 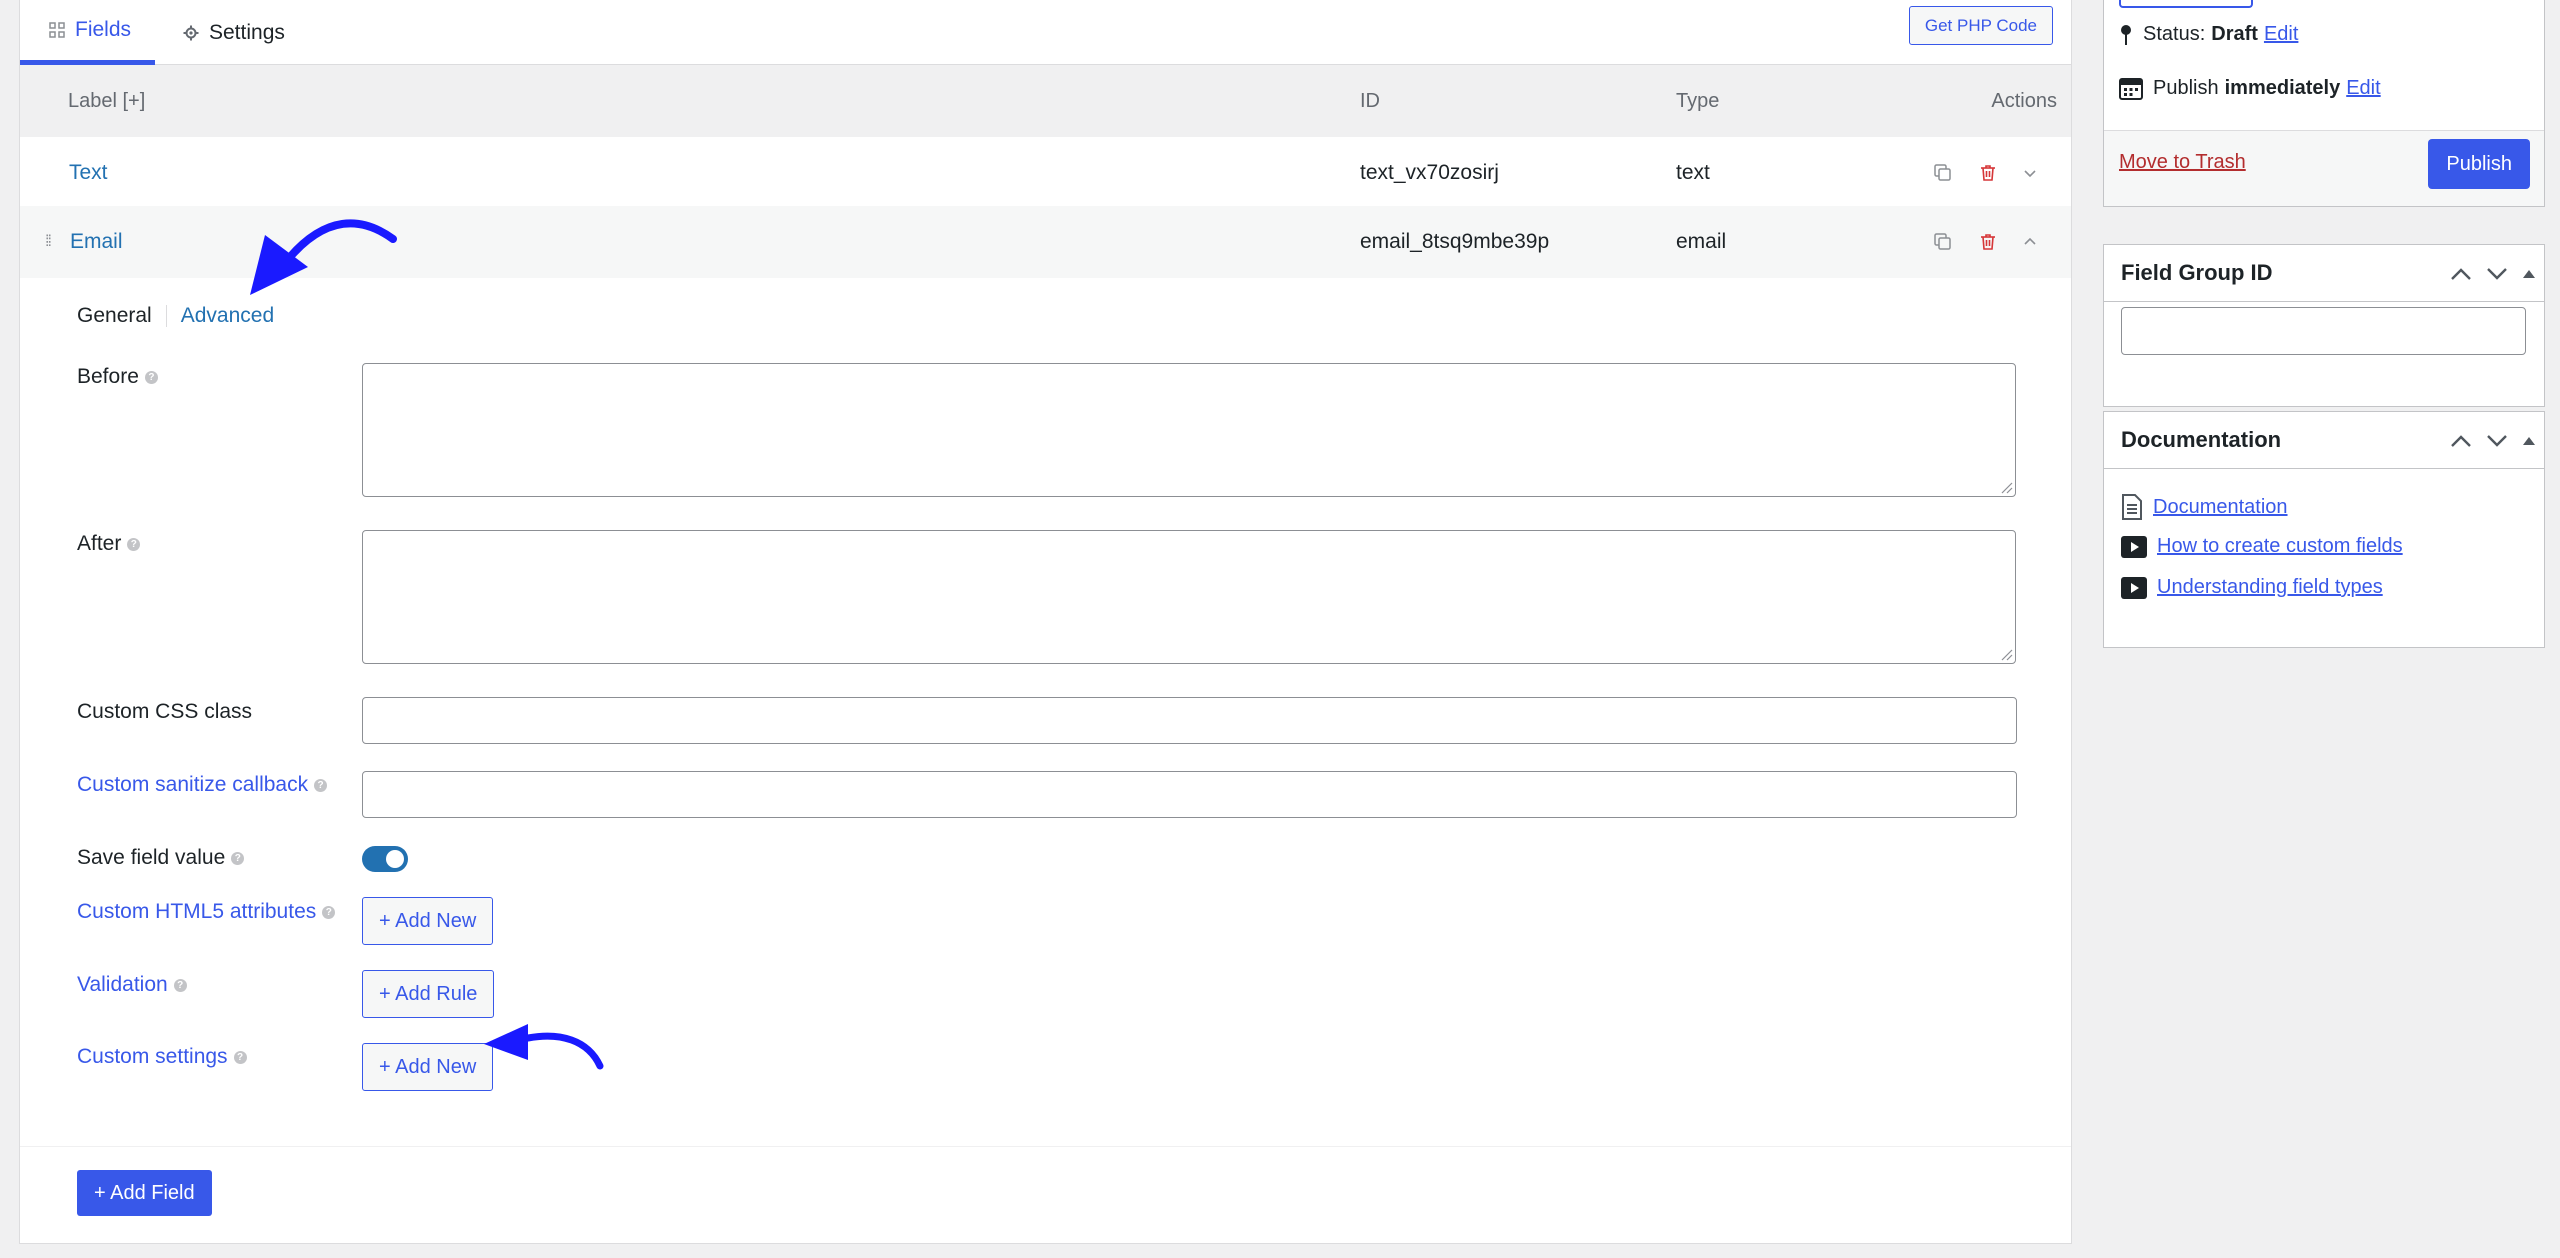 What do you see at coordinates (144, 1193) in the screenshot?
I see `add-field-button: + Add Field` at bounding box center [144, 1193].